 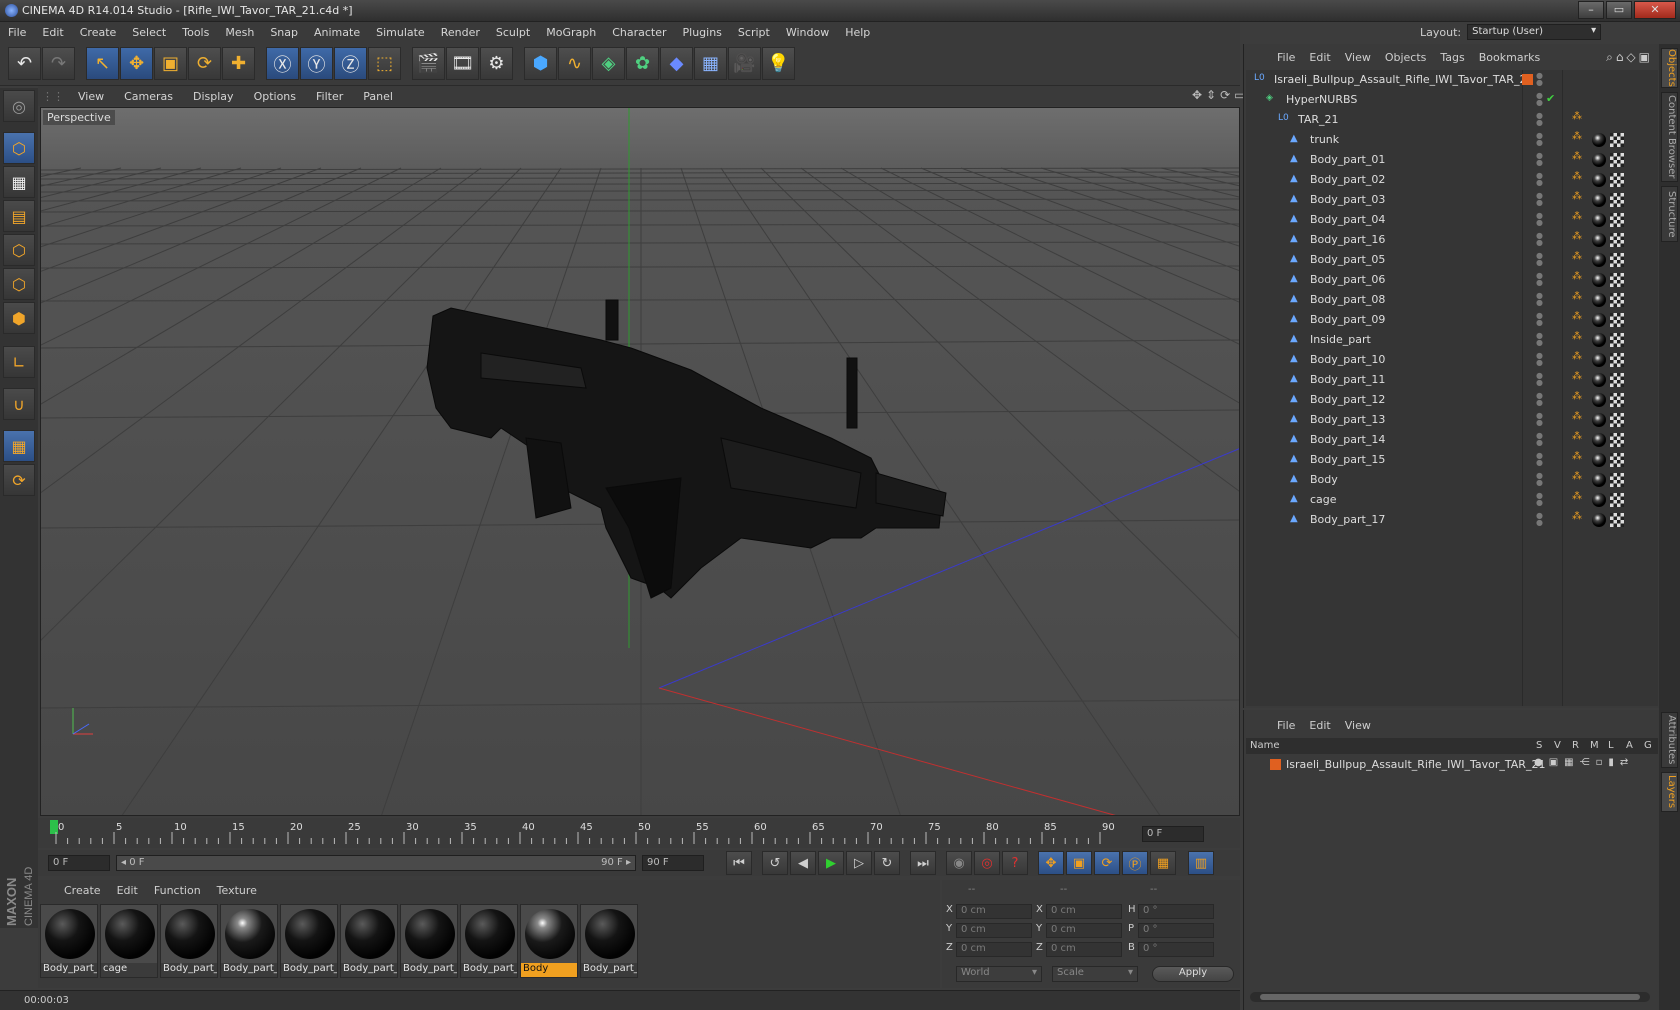 What do you see at coordinates (462, 63) in the screenshot?
I see `render-picture-viewer-icon: 🎞` at bounding box center [462, 63].